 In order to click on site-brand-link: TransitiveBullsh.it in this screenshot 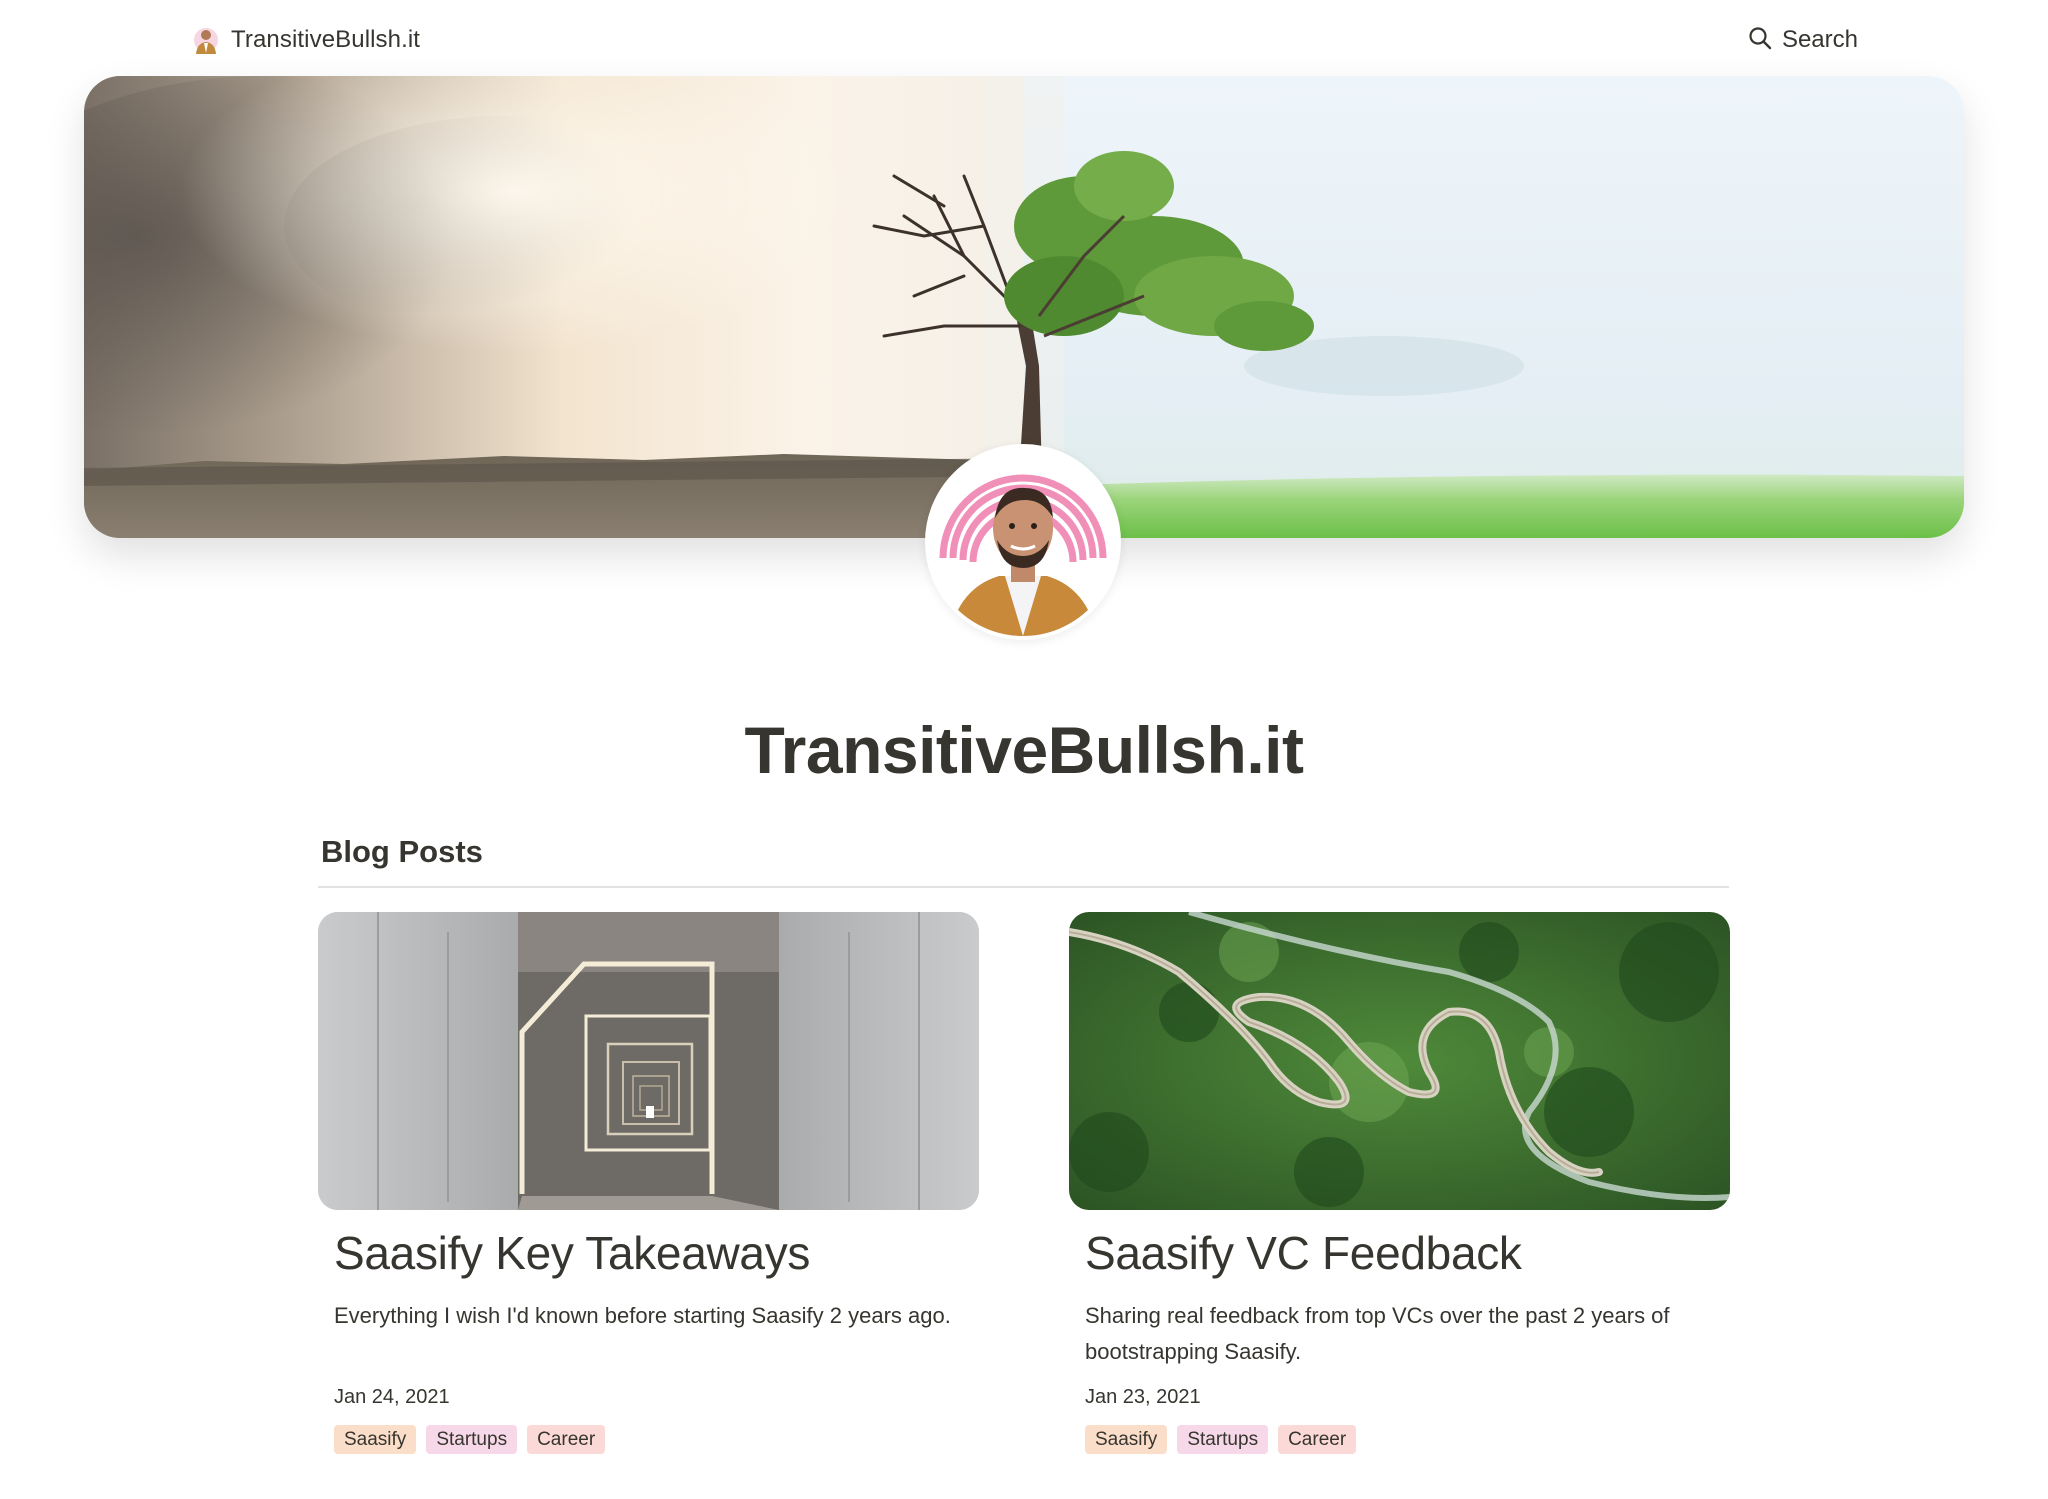, I will do `click(306, 40)`.